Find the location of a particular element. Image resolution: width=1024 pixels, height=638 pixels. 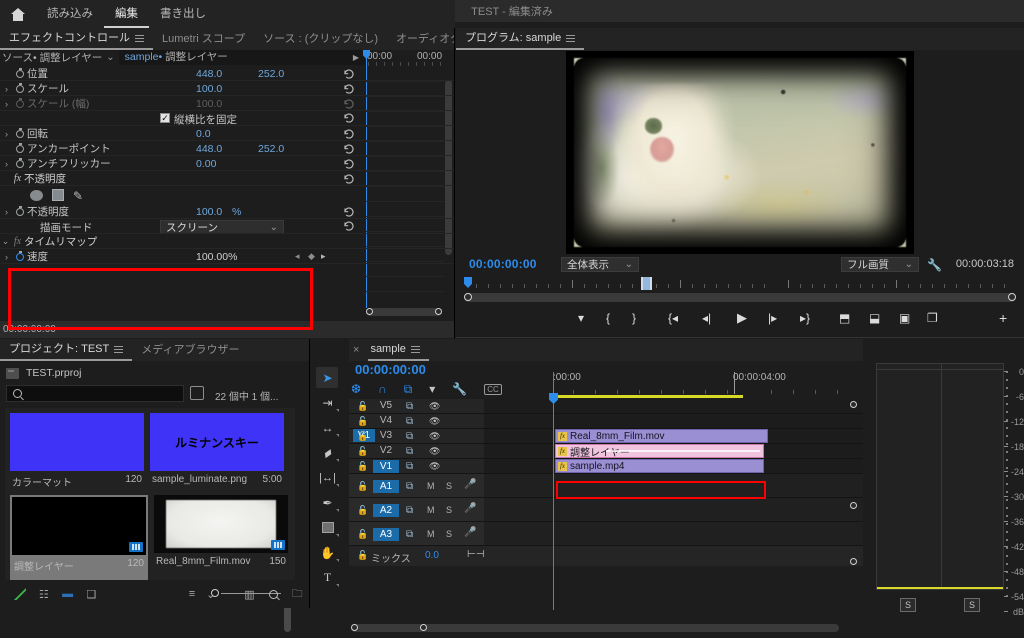

property-row-blend-mode: 描画モード スクリーン ⌄ is located at coordinates (227, 226).